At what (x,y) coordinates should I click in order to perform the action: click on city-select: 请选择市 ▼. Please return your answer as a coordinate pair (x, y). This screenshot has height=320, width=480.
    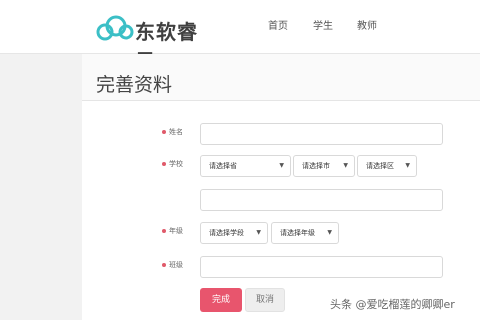
    Looking at the image, I should click on (324, 166).